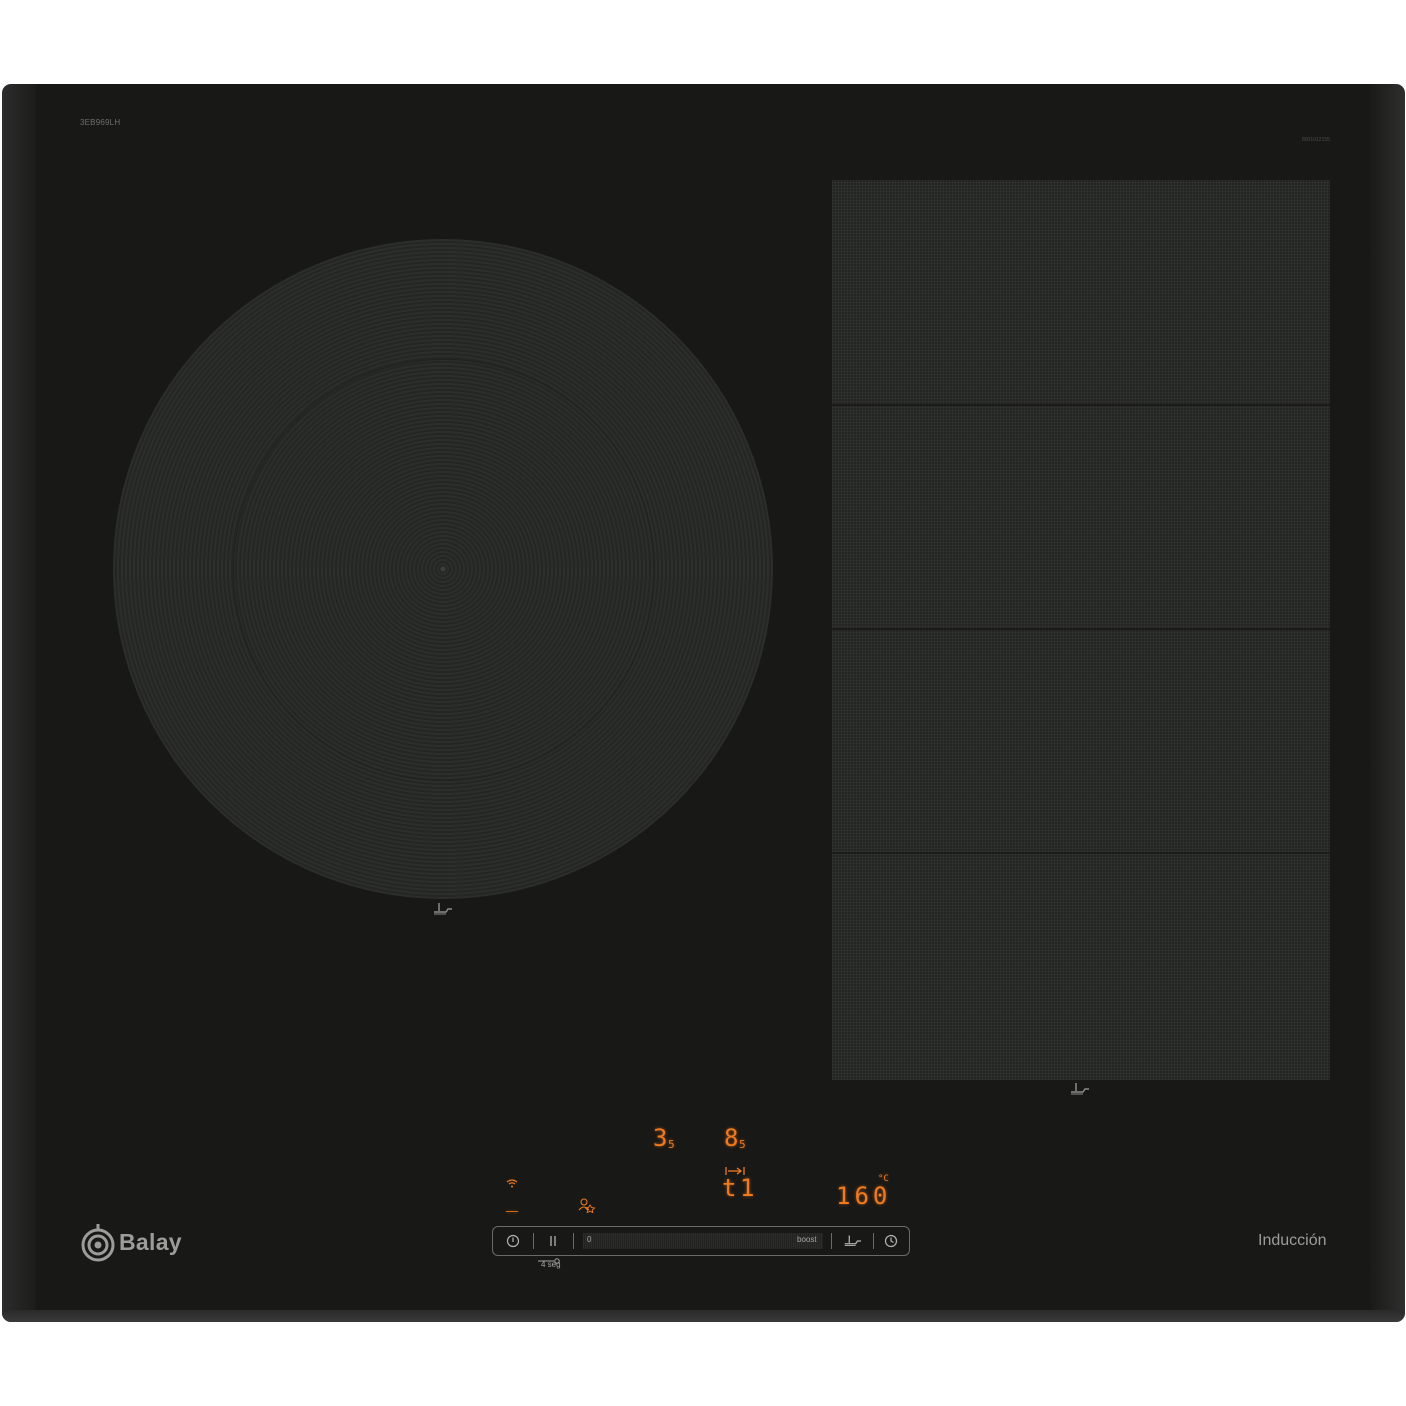 The width and height of the screenshot is (1406, 1406). Describe the element at coordinates (98, 1243) in the screenshot. I see `balay-logo-icon` at that location.